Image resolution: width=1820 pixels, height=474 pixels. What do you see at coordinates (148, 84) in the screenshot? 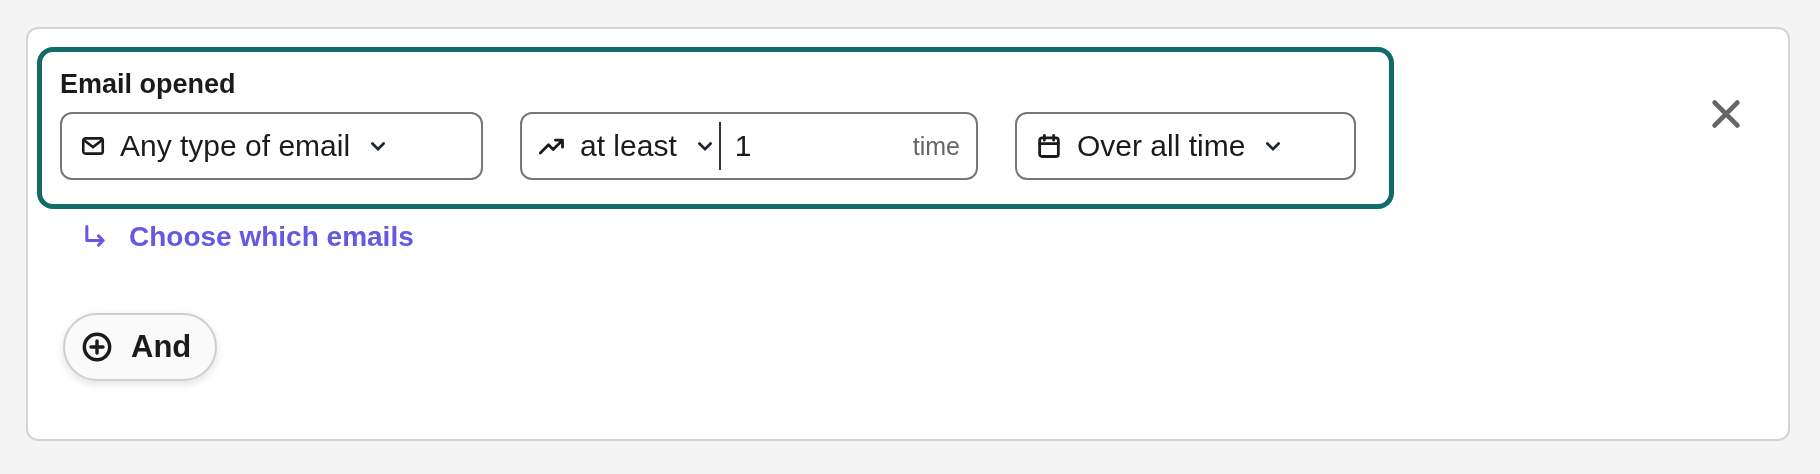
I see `condition-title: Email opened` at bounding box center [148, 84].